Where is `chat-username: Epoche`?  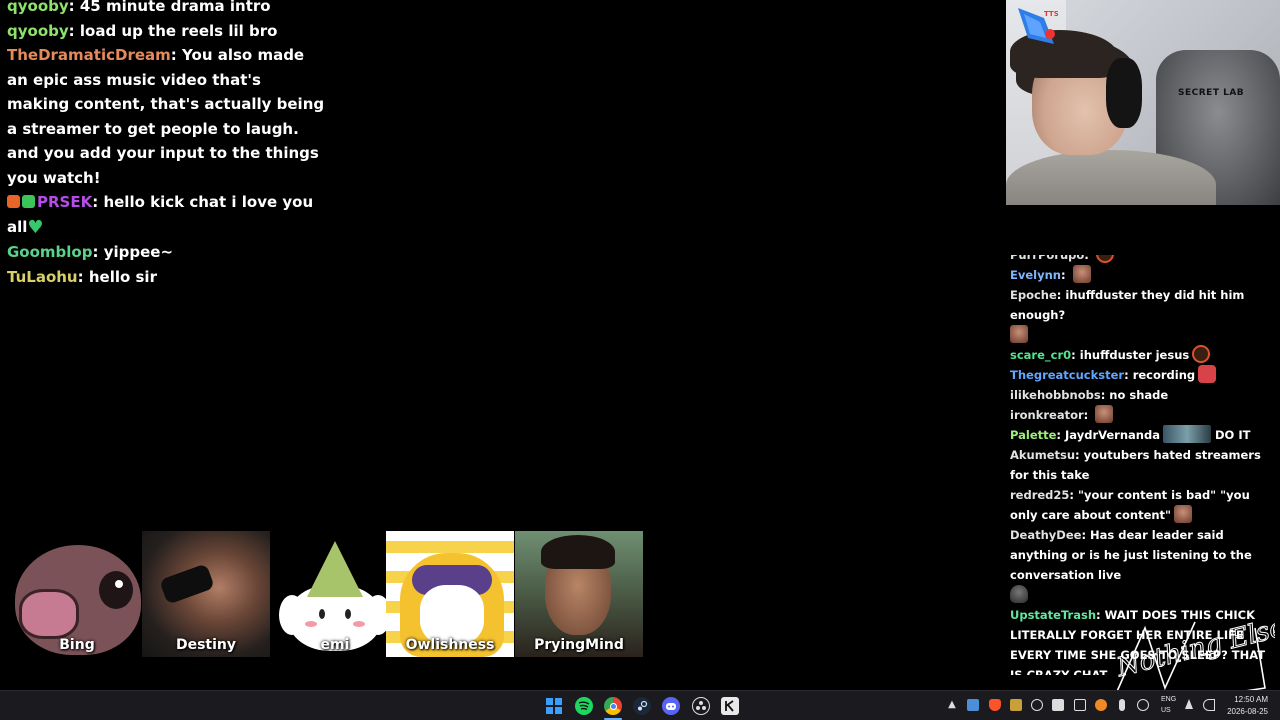 chat-username: Epoche is located at coordinates (1033, 295).